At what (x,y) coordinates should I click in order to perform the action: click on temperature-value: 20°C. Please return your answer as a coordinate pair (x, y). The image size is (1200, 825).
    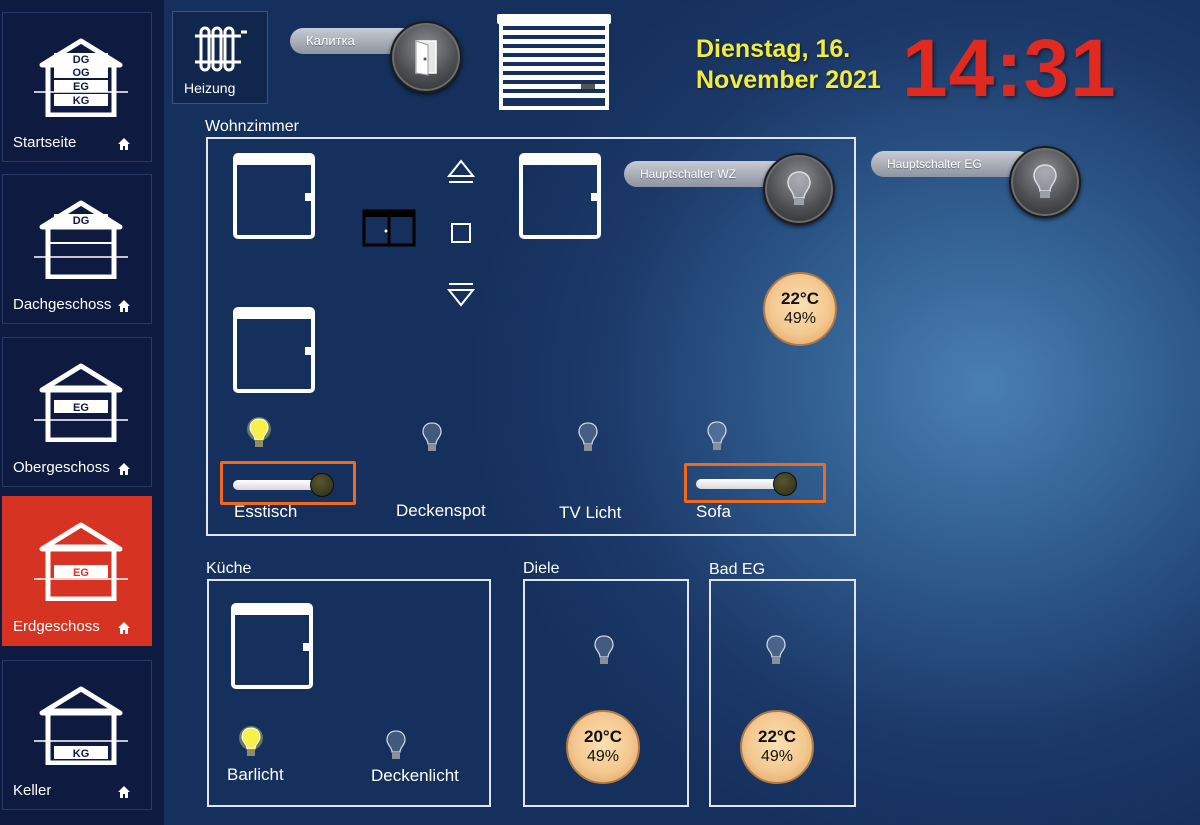
    Looking at the image, I should click on (603, 736).